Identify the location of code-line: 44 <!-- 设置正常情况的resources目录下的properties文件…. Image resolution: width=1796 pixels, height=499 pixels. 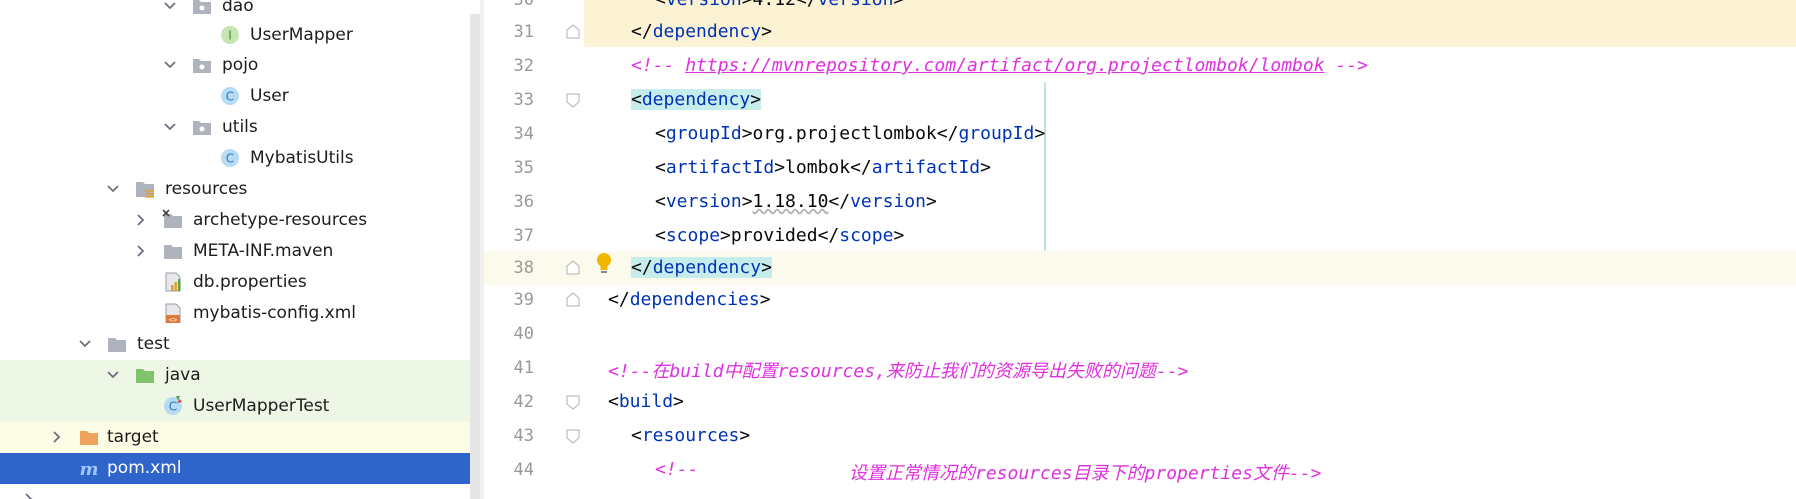
(1140, 470).